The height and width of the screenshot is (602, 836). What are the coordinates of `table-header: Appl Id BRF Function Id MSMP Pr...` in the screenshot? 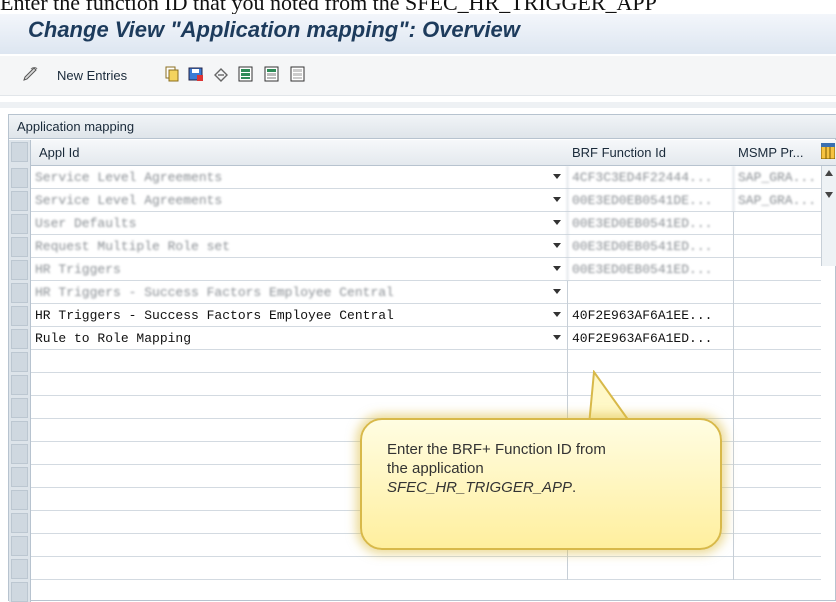 It's located at (422, 153).